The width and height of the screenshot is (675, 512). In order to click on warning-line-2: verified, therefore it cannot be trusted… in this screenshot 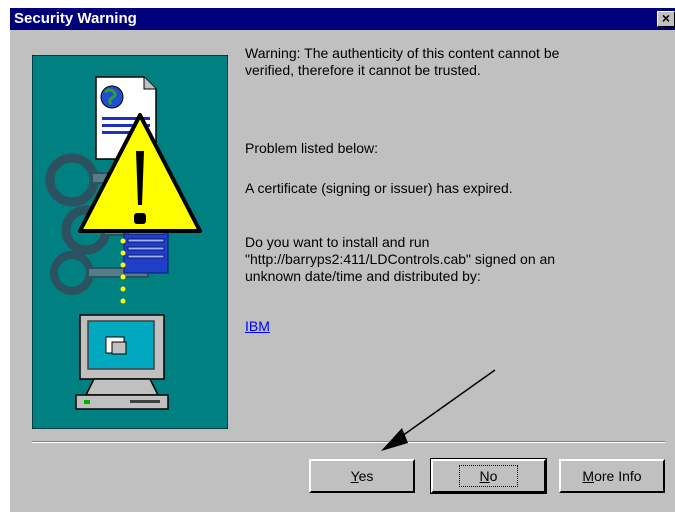, I will do `click(363, 70)`.